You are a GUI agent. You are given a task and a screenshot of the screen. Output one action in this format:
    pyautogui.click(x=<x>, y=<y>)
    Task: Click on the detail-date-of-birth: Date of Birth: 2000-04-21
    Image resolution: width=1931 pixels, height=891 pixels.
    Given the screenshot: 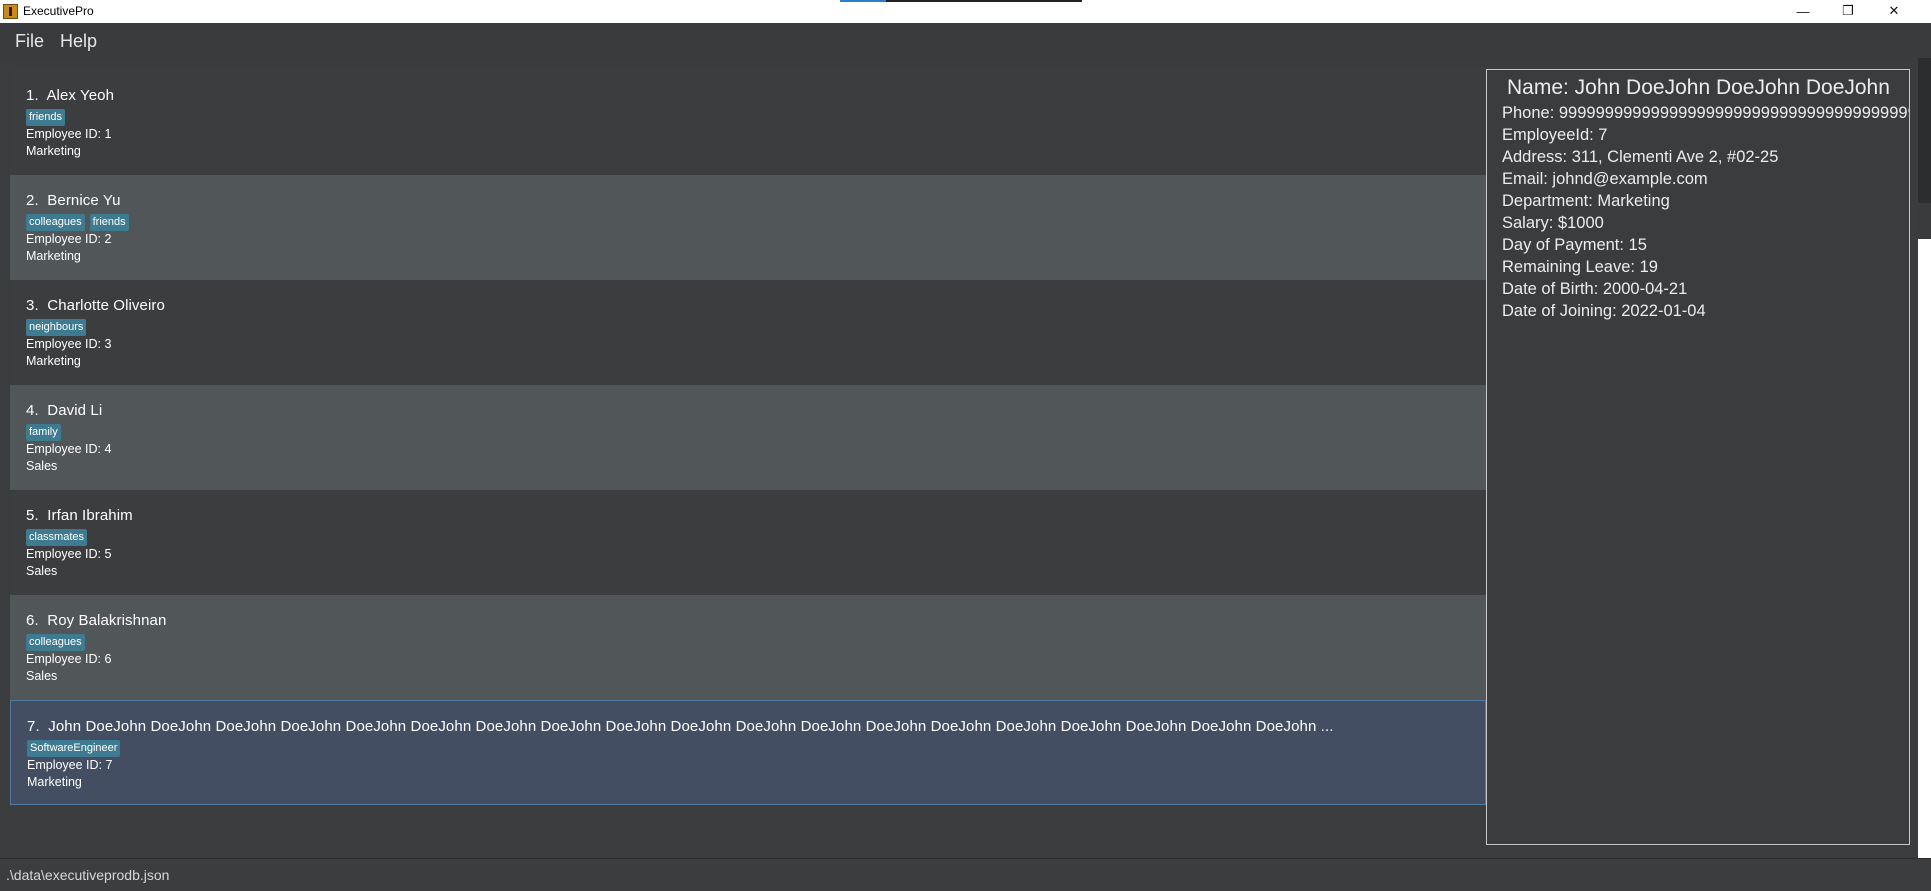 What is the action you would take?
    pyautogui.click(x=1595, y=289)
    